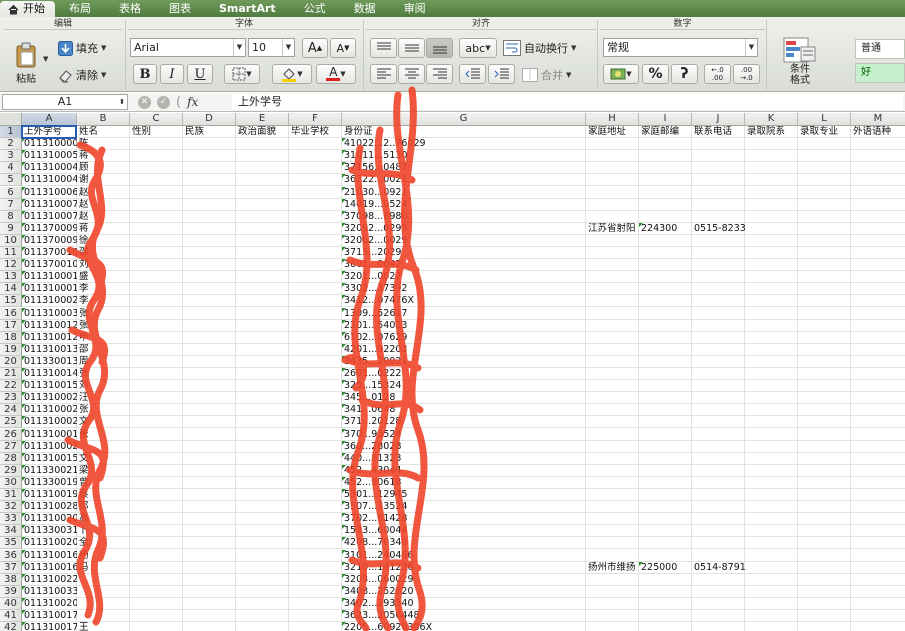  What do you see at coordinates (11, 349) in the screenshot?
I see `row-header: 19` at bounding box center [11, 349].